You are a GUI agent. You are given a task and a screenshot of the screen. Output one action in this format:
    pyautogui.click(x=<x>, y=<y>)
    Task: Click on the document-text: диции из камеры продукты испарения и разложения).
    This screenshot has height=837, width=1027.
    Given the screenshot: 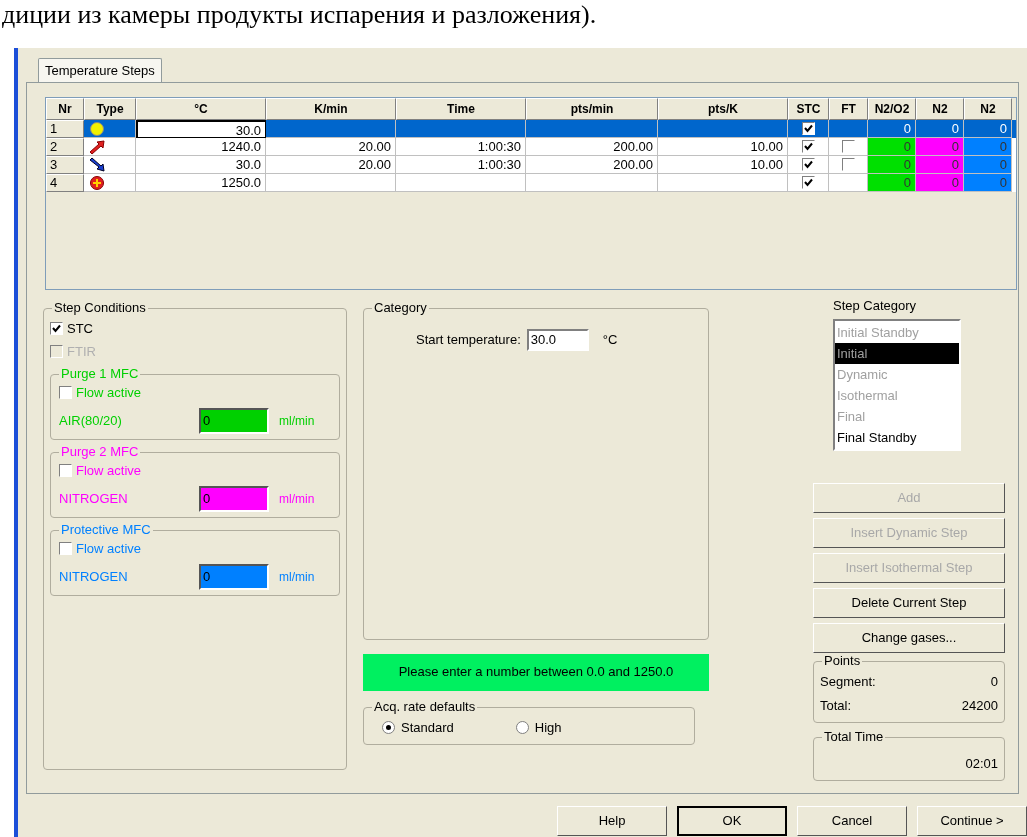 What is the action you would take?
    pyautogui.click(x=299, y=15)
    